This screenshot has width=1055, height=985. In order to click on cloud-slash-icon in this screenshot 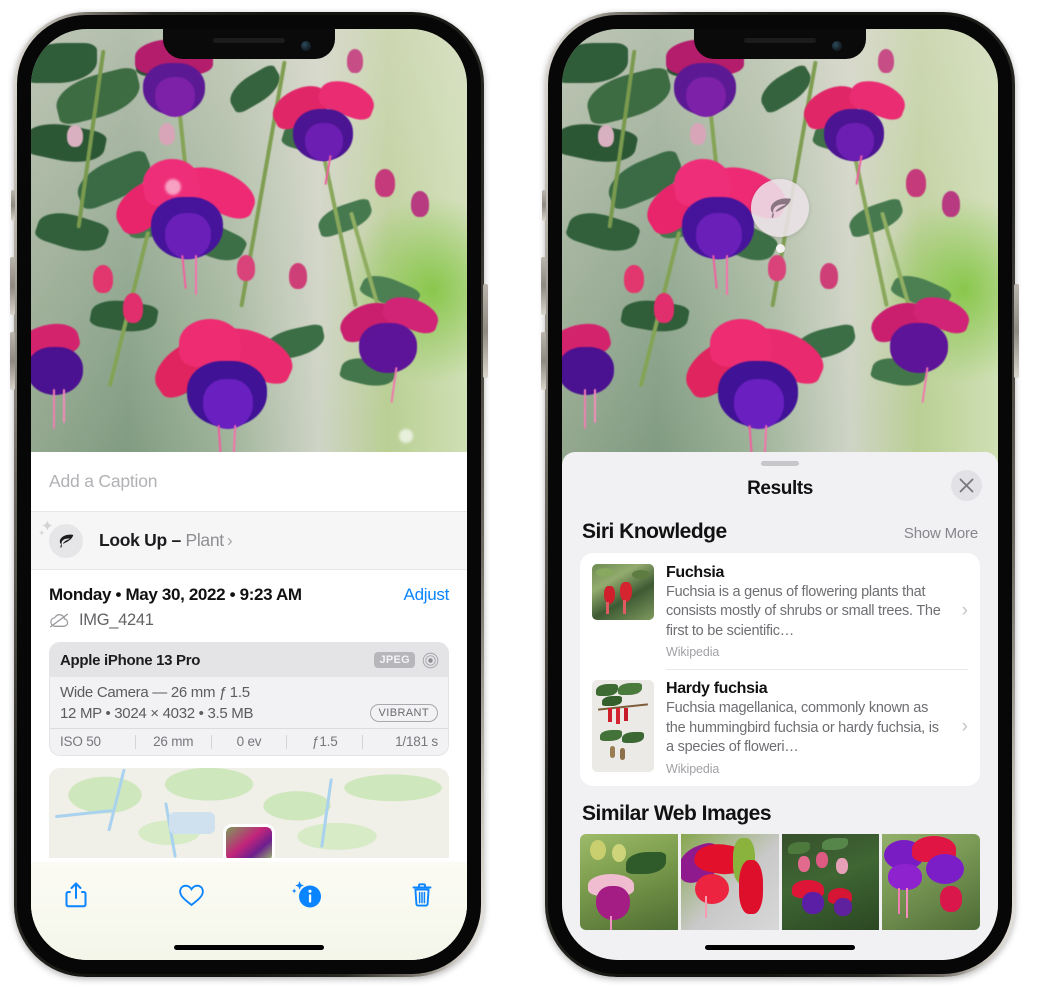, I will do `click(59, 620)`.